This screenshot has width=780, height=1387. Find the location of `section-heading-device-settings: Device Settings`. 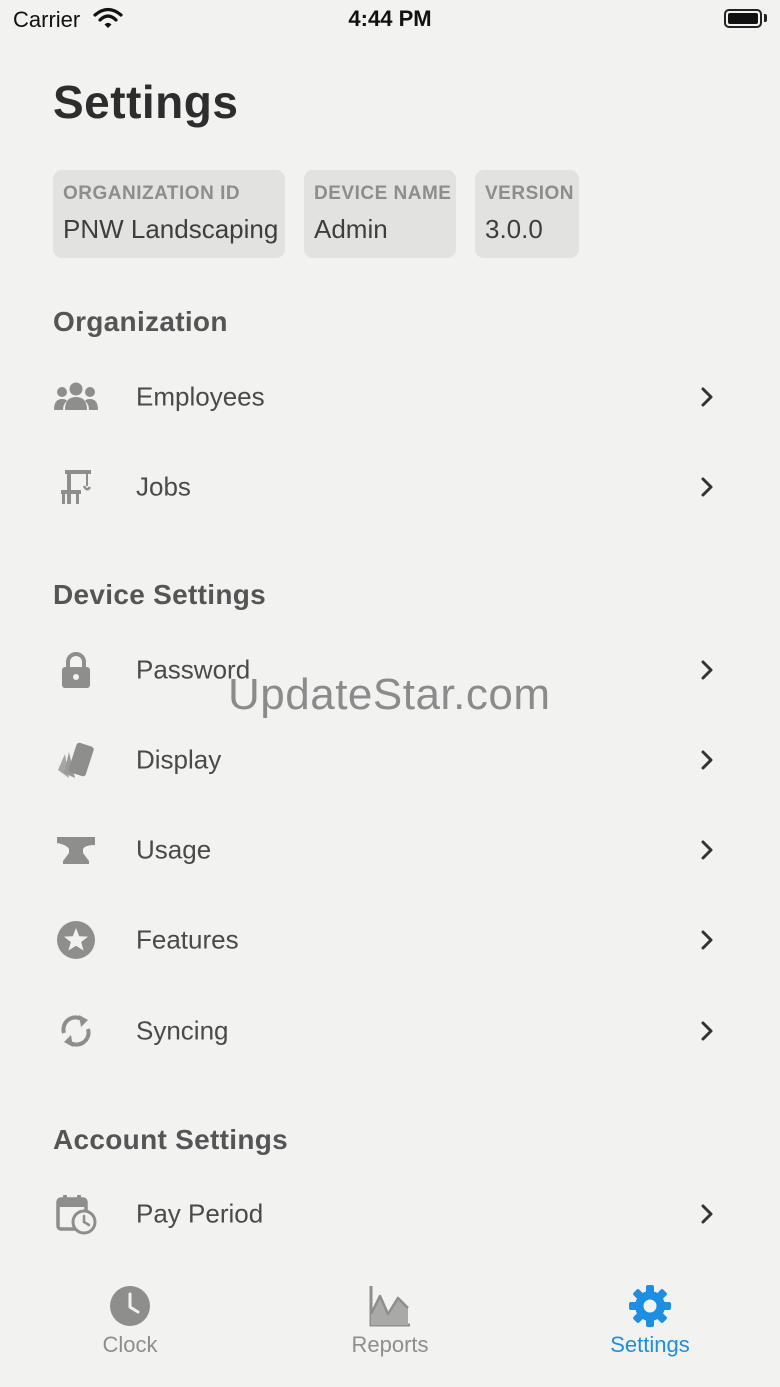

section-heading-device-settings: Device Settings is located at coordinates (160, 594).